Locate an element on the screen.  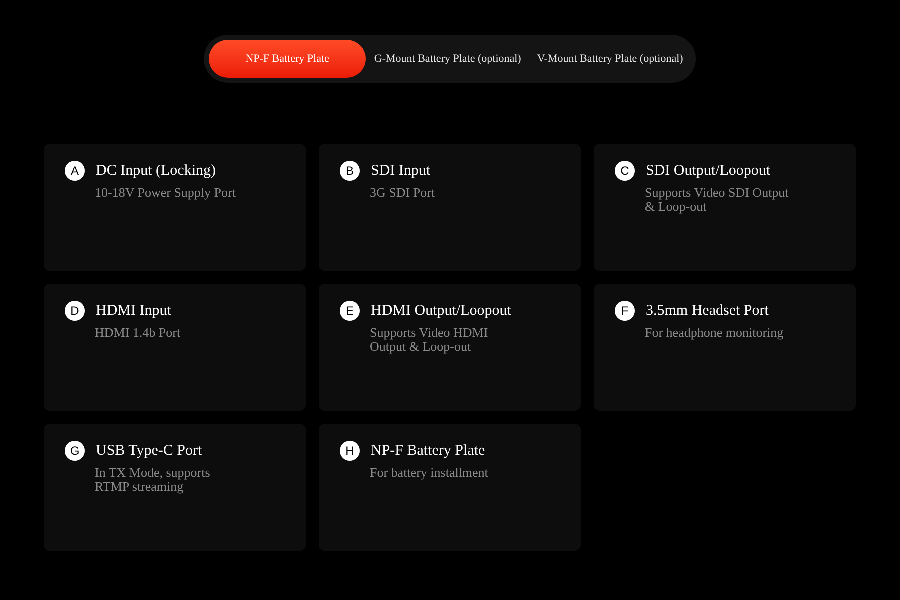
port-title: NP-F Battery Plate is located at coordinates (428, 451).